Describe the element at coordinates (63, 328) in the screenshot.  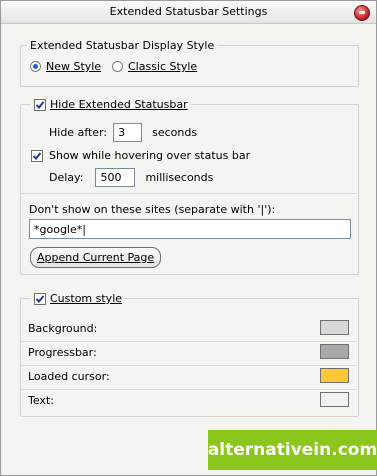
I see `background-label: Background:` at that location.